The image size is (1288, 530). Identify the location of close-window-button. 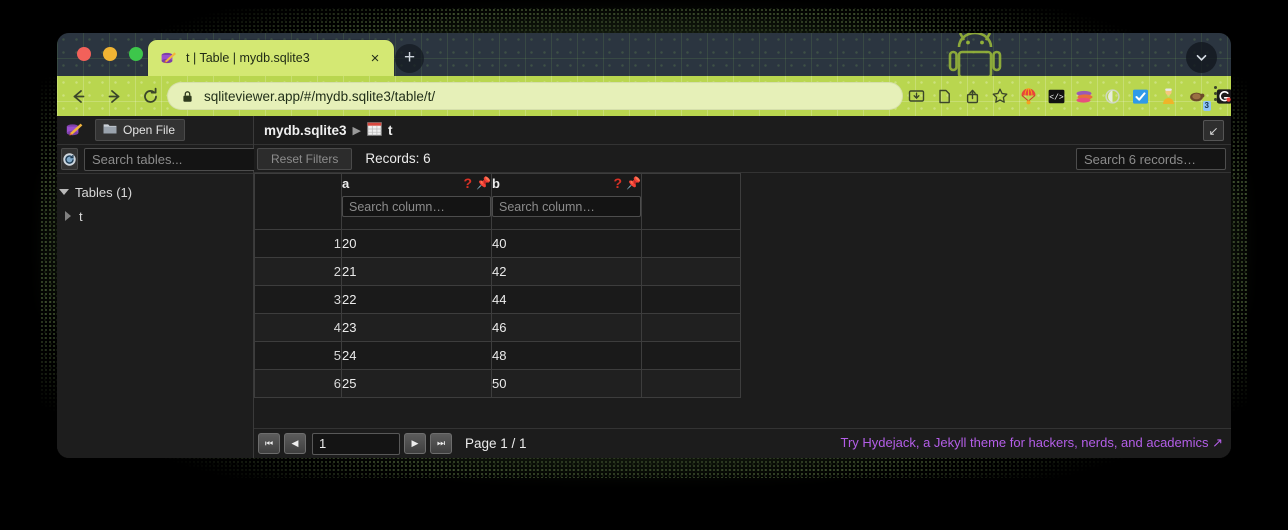
(84, 54).